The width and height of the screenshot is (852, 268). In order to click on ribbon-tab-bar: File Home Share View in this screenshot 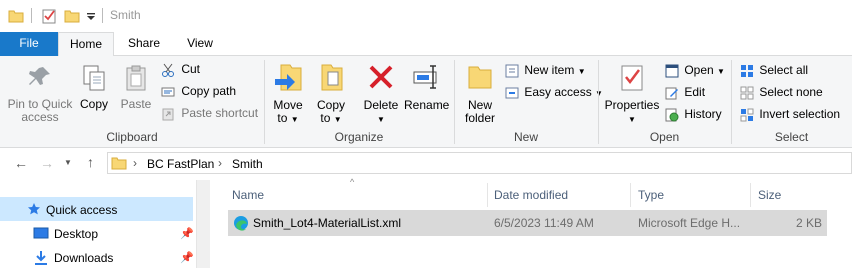, I will do `click(426, 44)`.